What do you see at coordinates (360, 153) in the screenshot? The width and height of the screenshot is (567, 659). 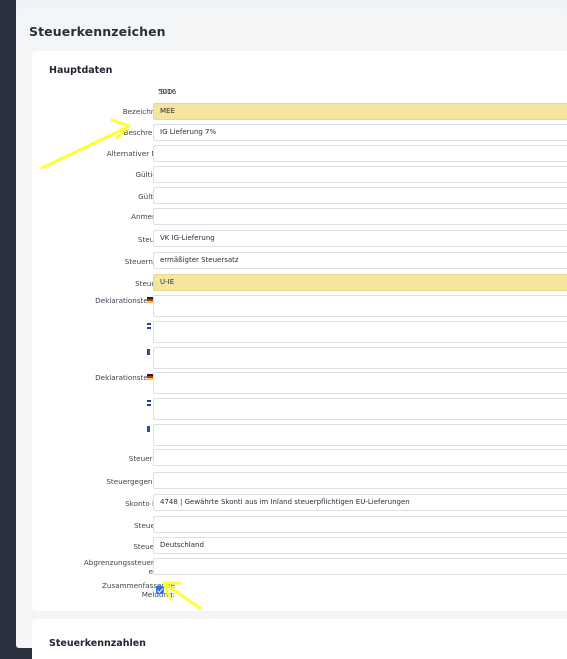 I see `alternativer-name-input` at bounding box center [360, 153].